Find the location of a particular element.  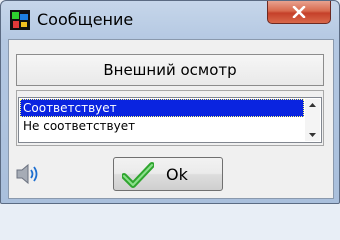

scroll-down-button is located at coordinates (312, 135).